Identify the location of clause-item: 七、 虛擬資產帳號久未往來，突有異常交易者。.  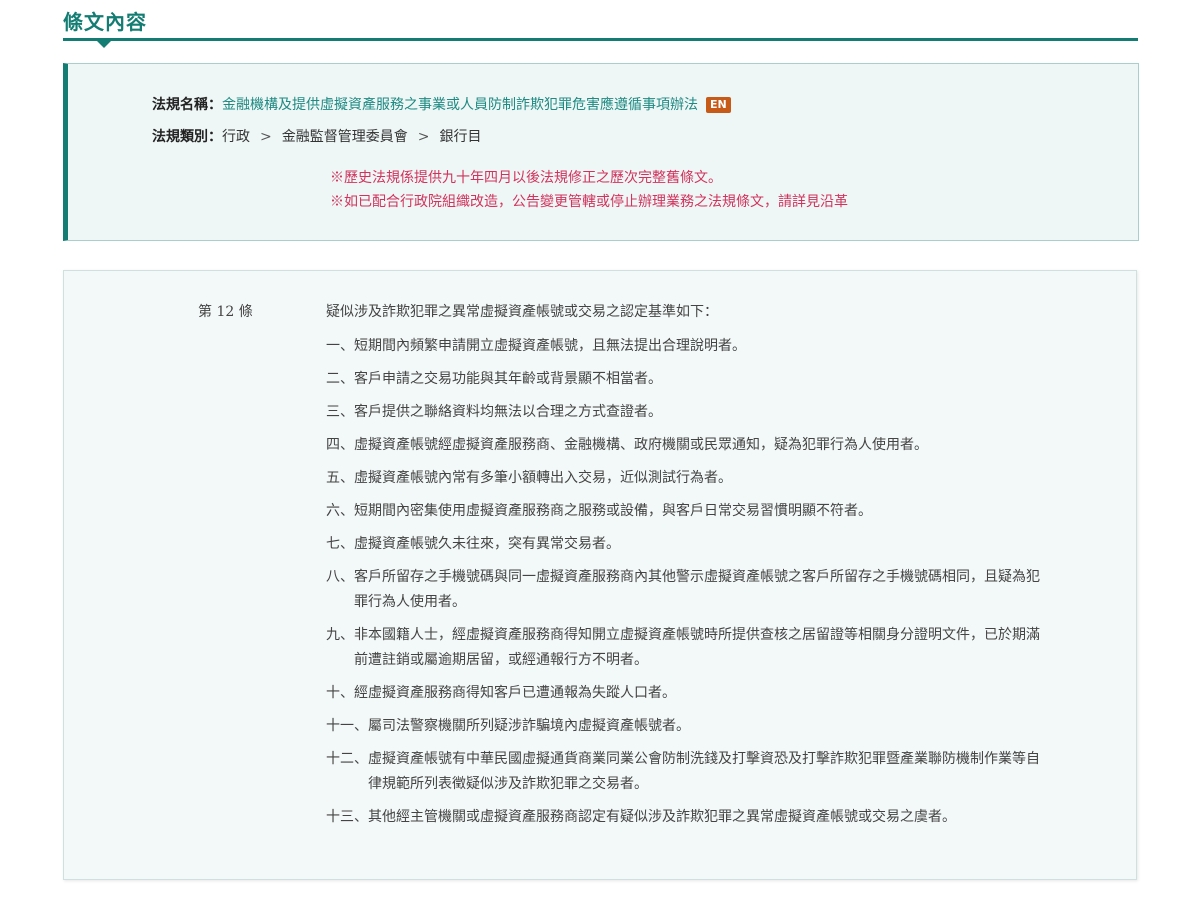
(686, 544).